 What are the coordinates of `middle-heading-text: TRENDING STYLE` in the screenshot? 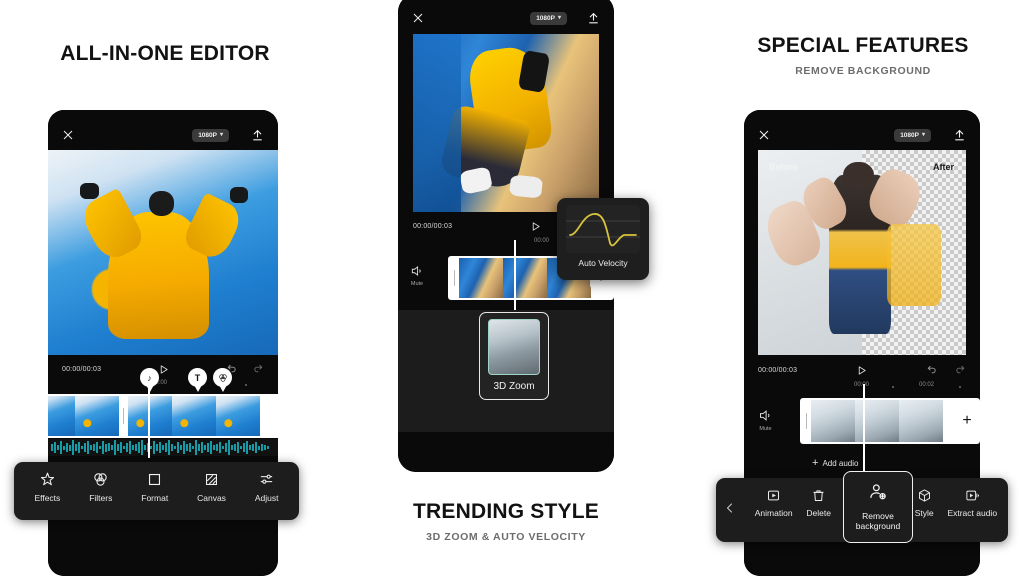 It's located at (506, 511).